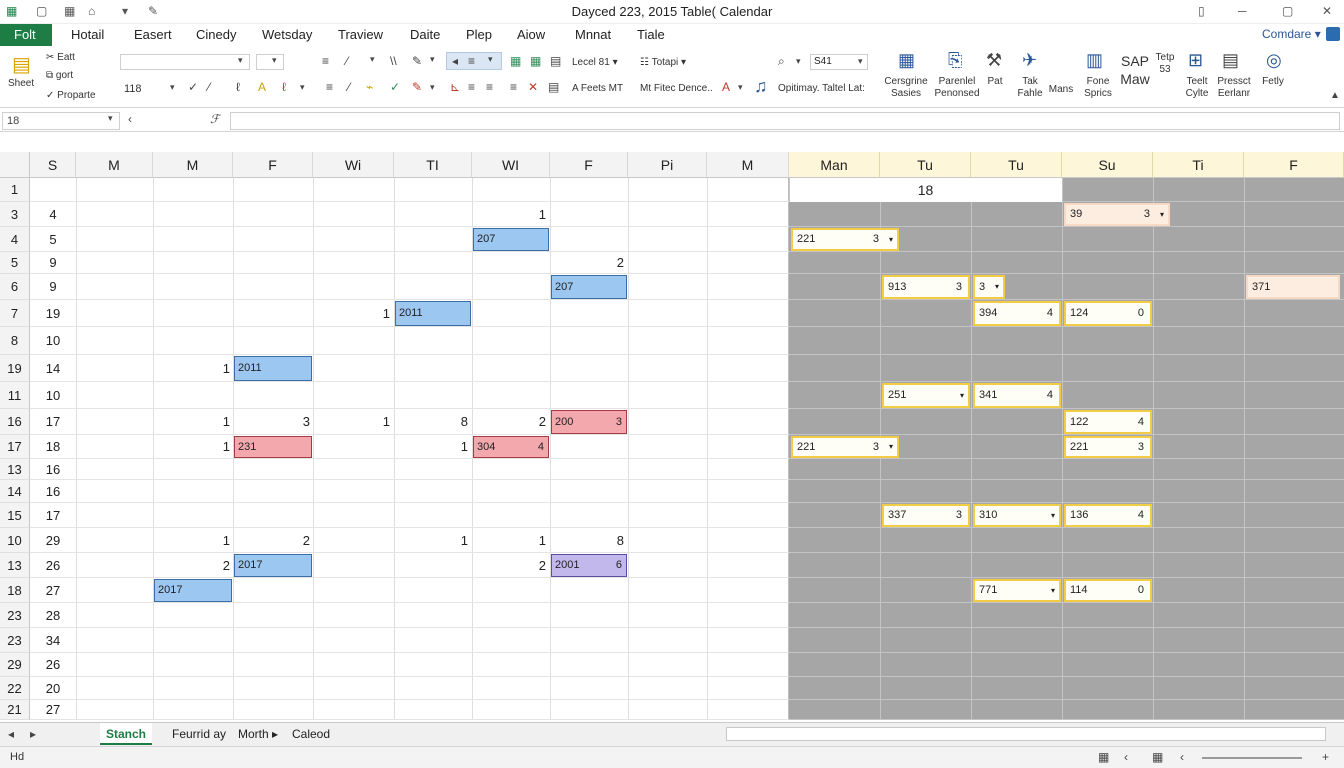 The image size is (1344, 768). What do you see at coordinates (1335, 95) in the screenshot?
I see `collapse-ribbon-icon: ▲` at bounding box center [1335, 95].